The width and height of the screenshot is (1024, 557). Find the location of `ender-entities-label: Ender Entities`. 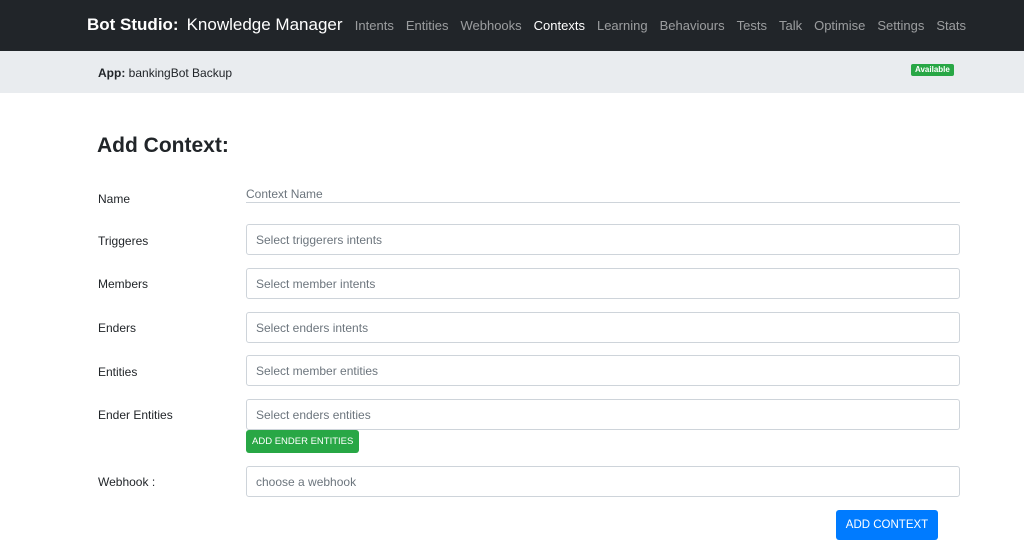

ender-entities-label: Ender Entities is located at coordinates (135, 415).